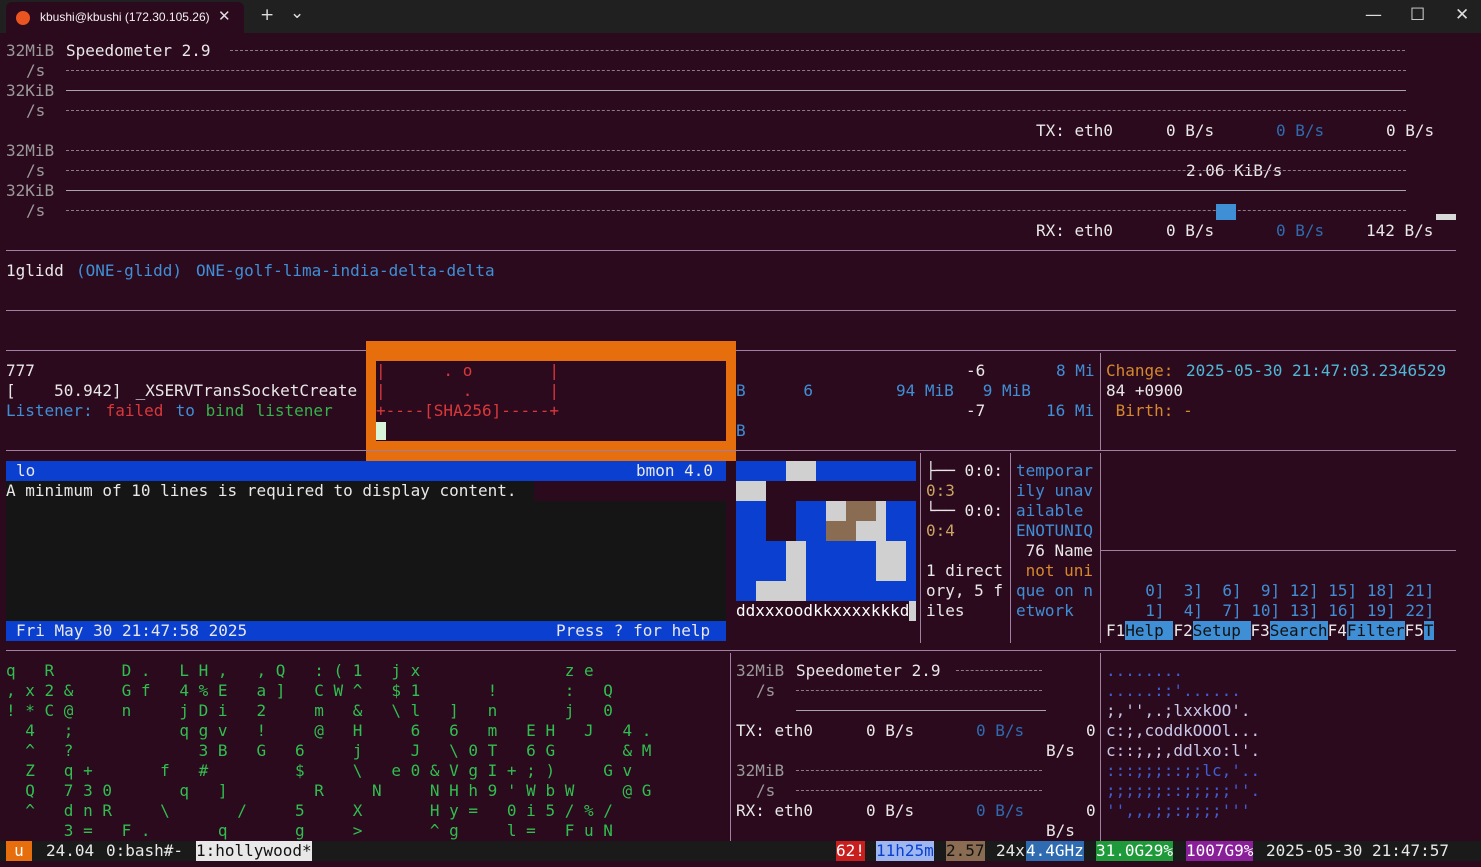 This screenshot has width=1481, height=867. I want to click on ascii-art-line: '',,,;;:;;;;''', so click(1178, 810).